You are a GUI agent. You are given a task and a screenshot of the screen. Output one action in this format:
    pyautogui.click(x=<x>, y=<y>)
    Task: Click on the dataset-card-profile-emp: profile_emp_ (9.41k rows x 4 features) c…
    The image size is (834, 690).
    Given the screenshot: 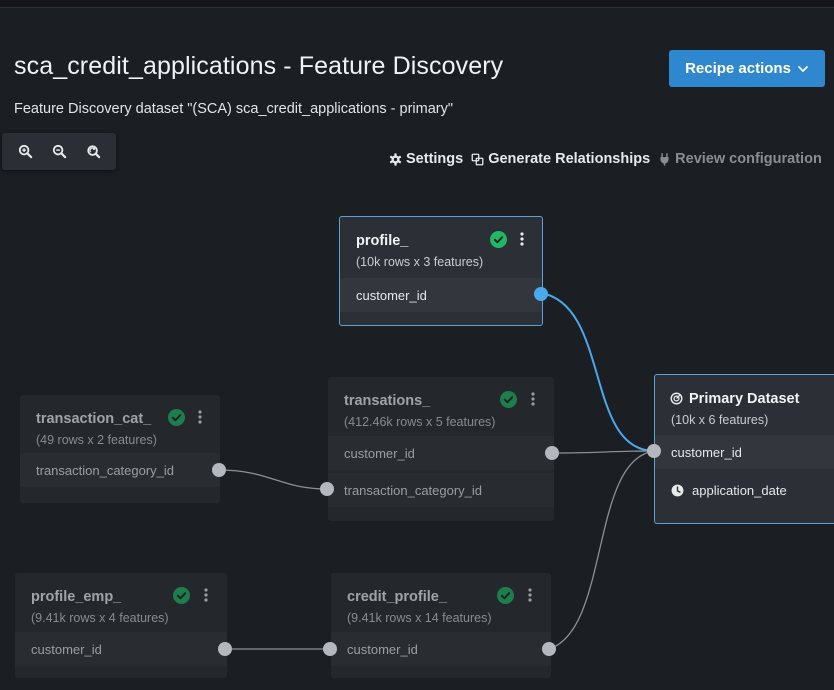 What is the action you would take?
    pyautogui.click(x=121, y=625)
    